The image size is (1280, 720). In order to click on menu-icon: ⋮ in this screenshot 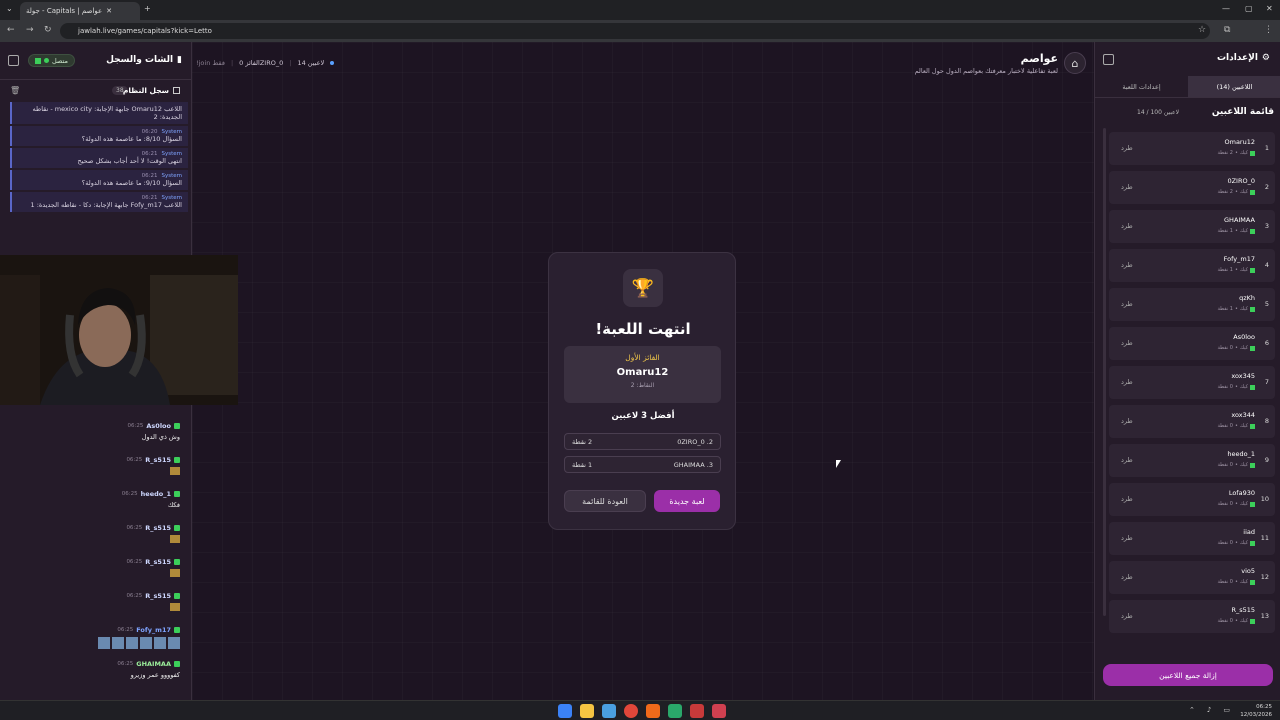, I will do `click(1268, 30)`.